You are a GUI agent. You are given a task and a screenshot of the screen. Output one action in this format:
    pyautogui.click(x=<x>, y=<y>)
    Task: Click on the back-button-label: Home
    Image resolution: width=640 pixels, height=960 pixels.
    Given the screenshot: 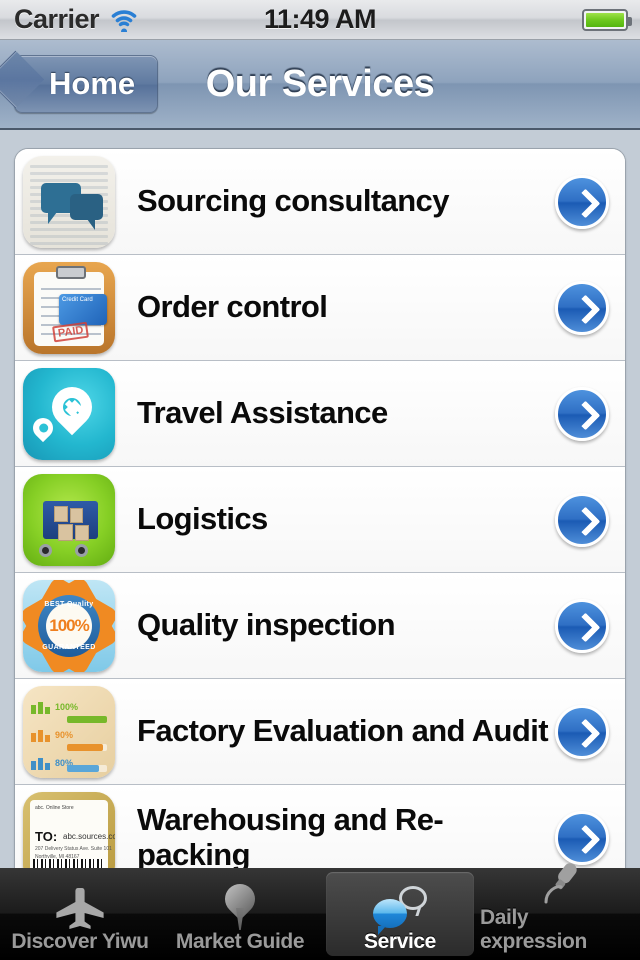 What is the action you would take?
    pyautogui.click(x=92, y=83)
    